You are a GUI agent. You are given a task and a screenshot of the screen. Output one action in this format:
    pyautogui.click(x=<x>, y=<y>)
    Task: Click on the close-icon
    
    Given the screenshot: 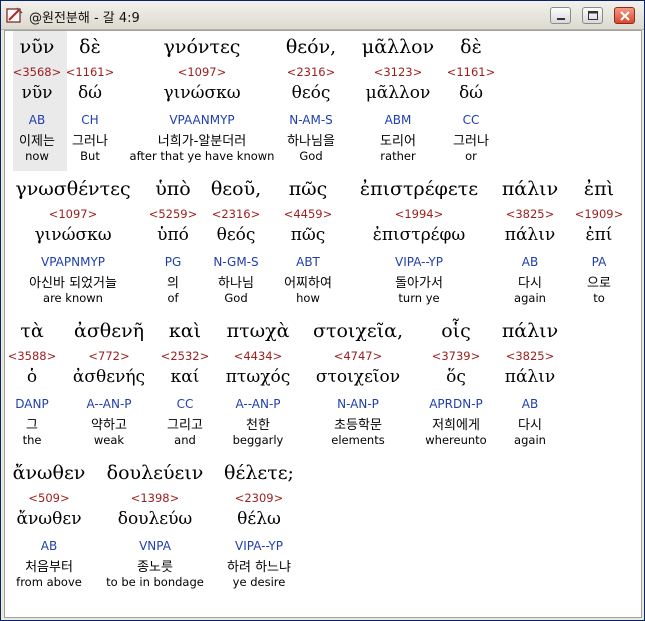 What is the action you would take?
    pyautogui.click(x=625, y=16)
    